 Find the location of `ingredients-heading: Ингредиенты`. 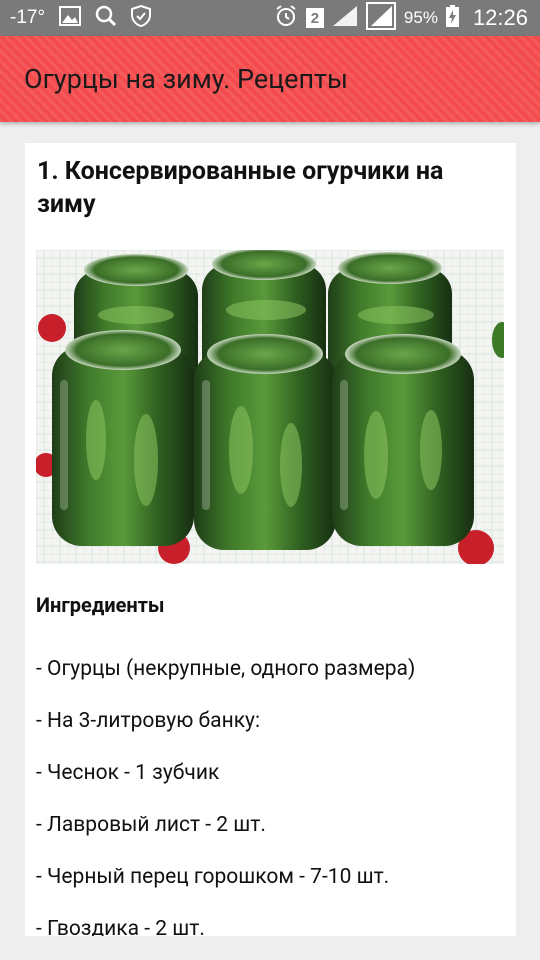

ingredients-heading: Ингредиенты is located at coordinates (100, 605).